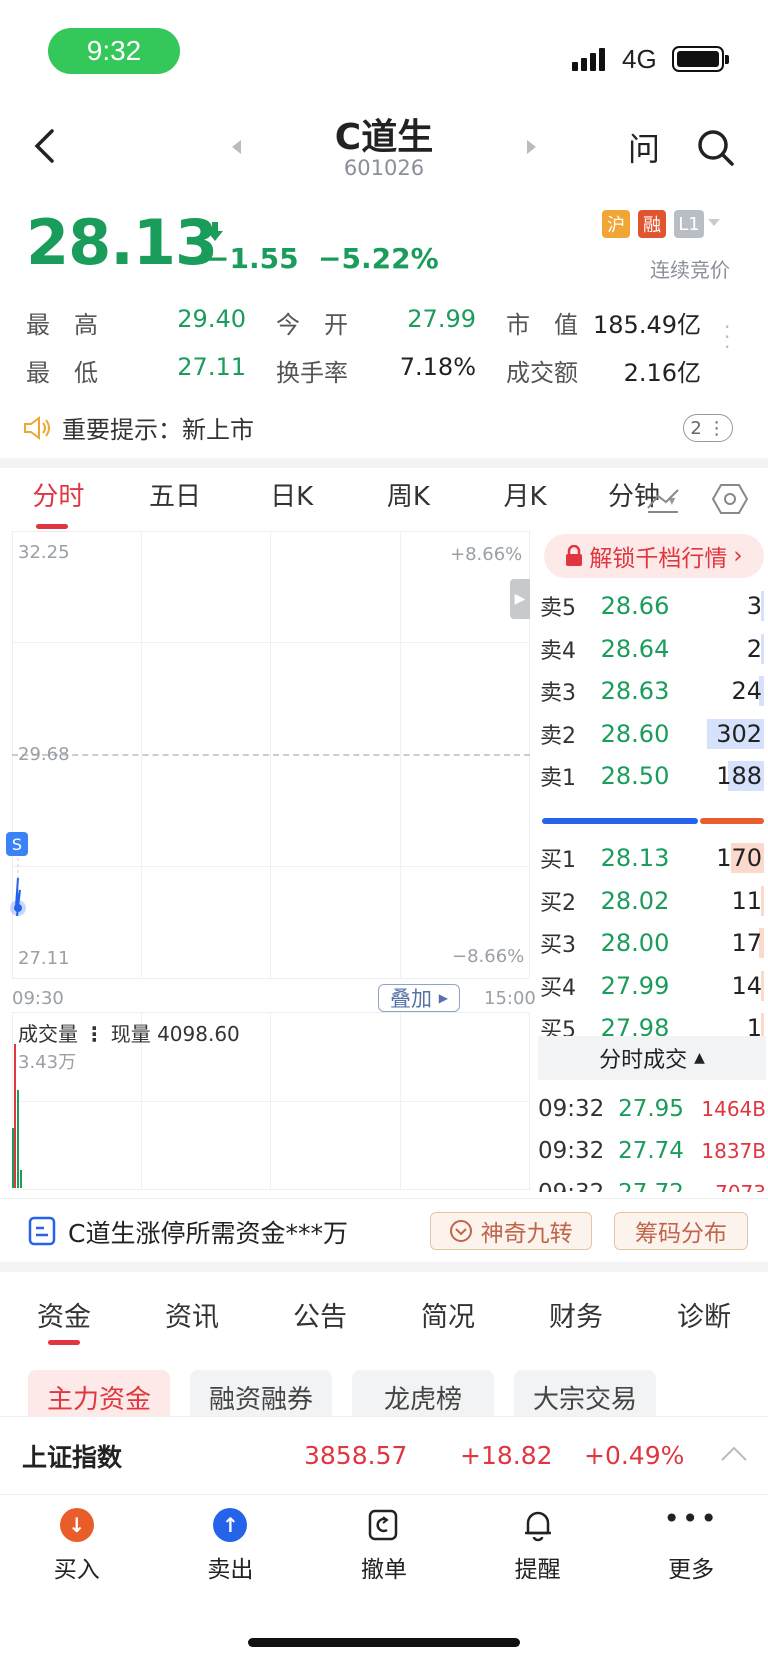 The image size is (768, 1663). Describe the element at coordinates (525, 494) in the screenshot. I see `tab-monthly-k: 月K` at that location.